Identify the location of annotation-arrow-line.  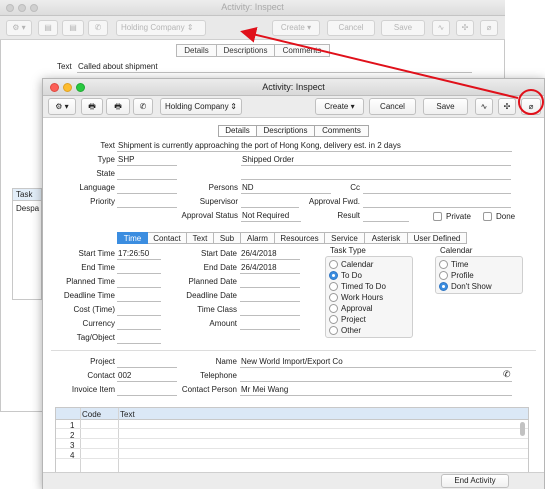
(379, 63).